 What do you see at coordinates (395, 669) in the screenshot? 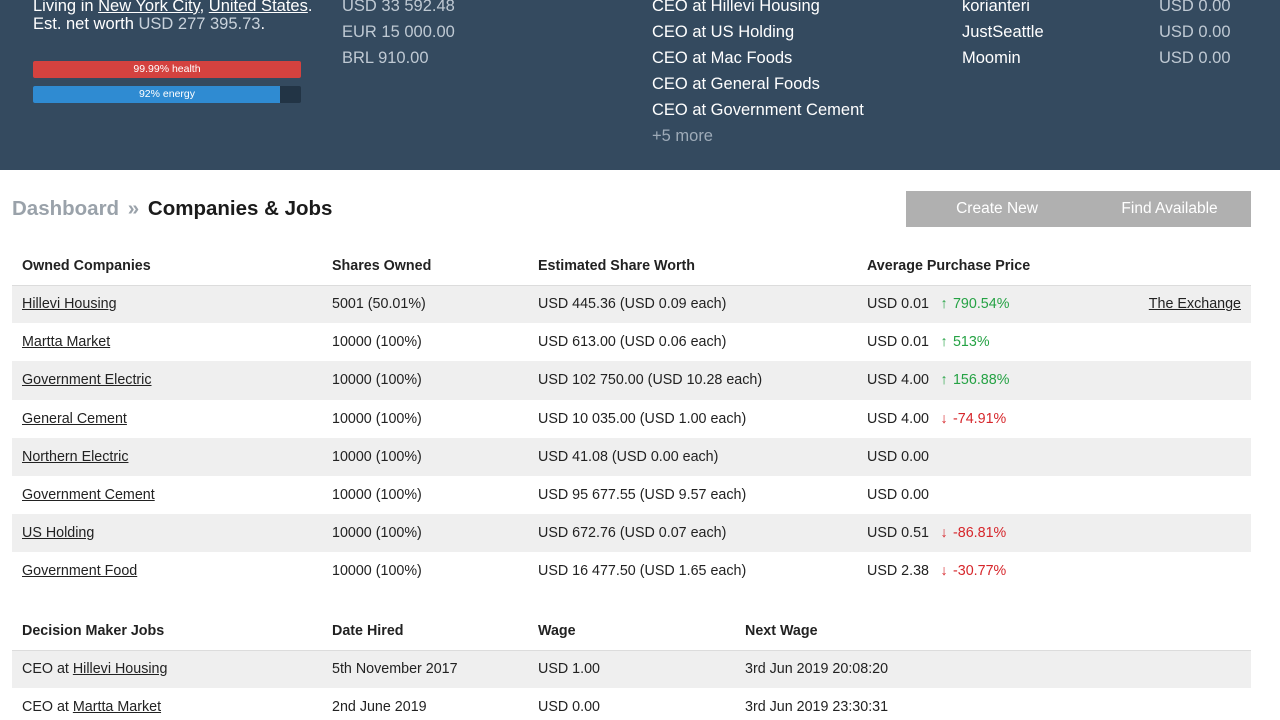
I see `hired-cell: 5th November 2017` at bounding box center [395, 669].